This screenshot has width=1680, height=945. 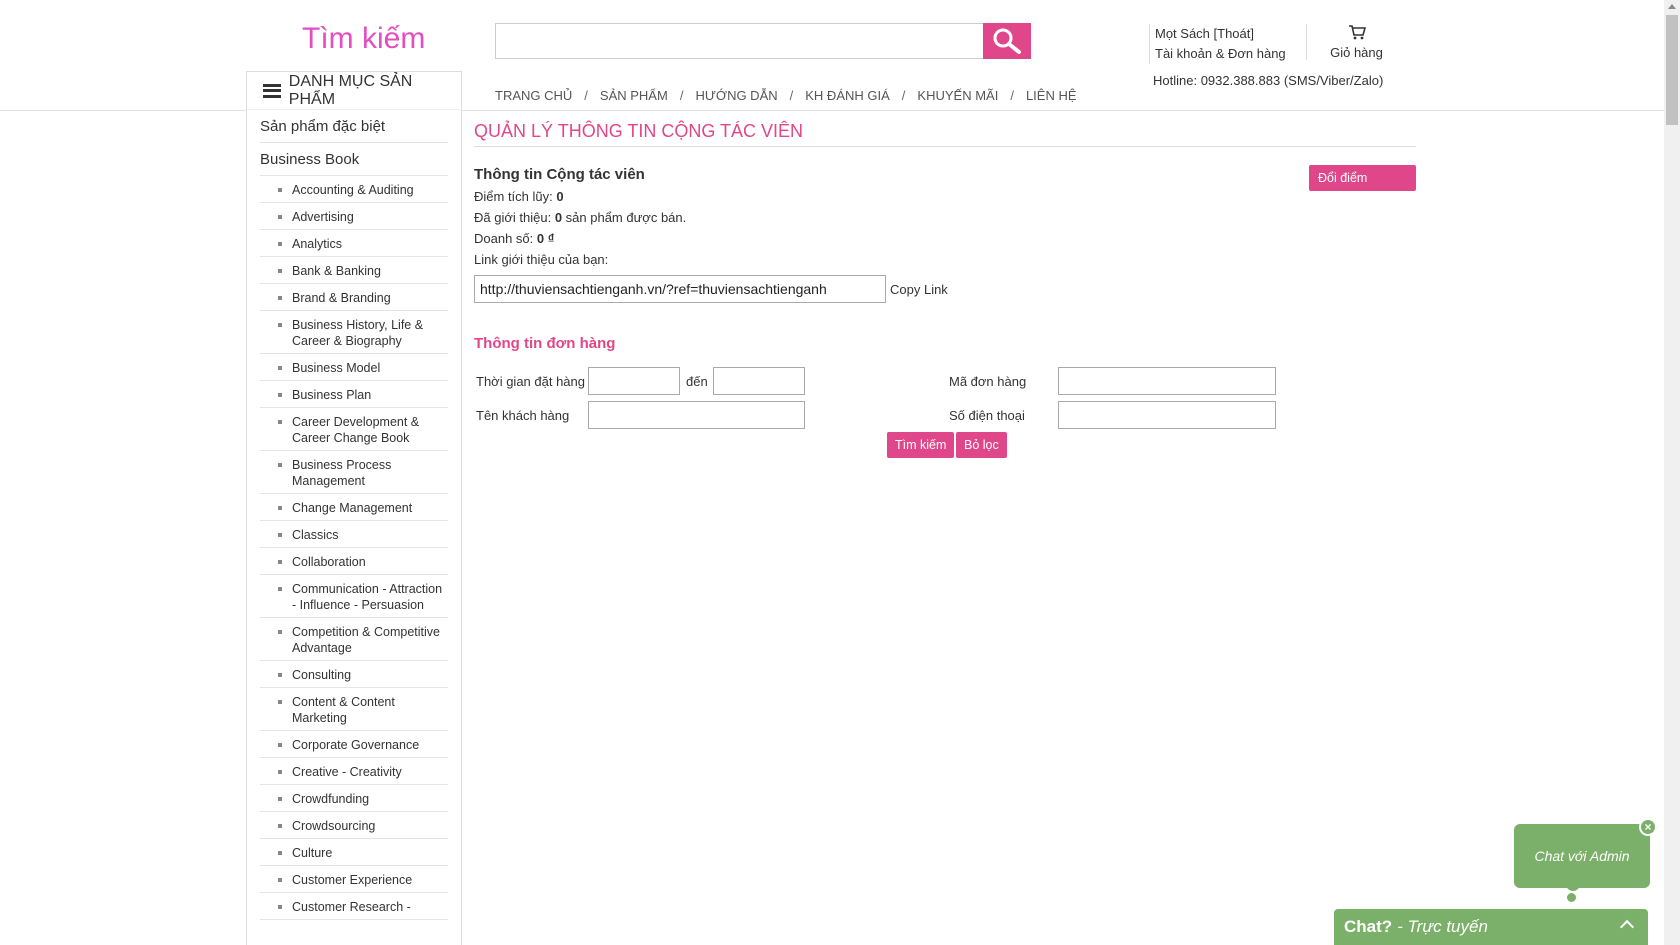 I want to click on page-scrollbar, so click(x=1672, y=472).